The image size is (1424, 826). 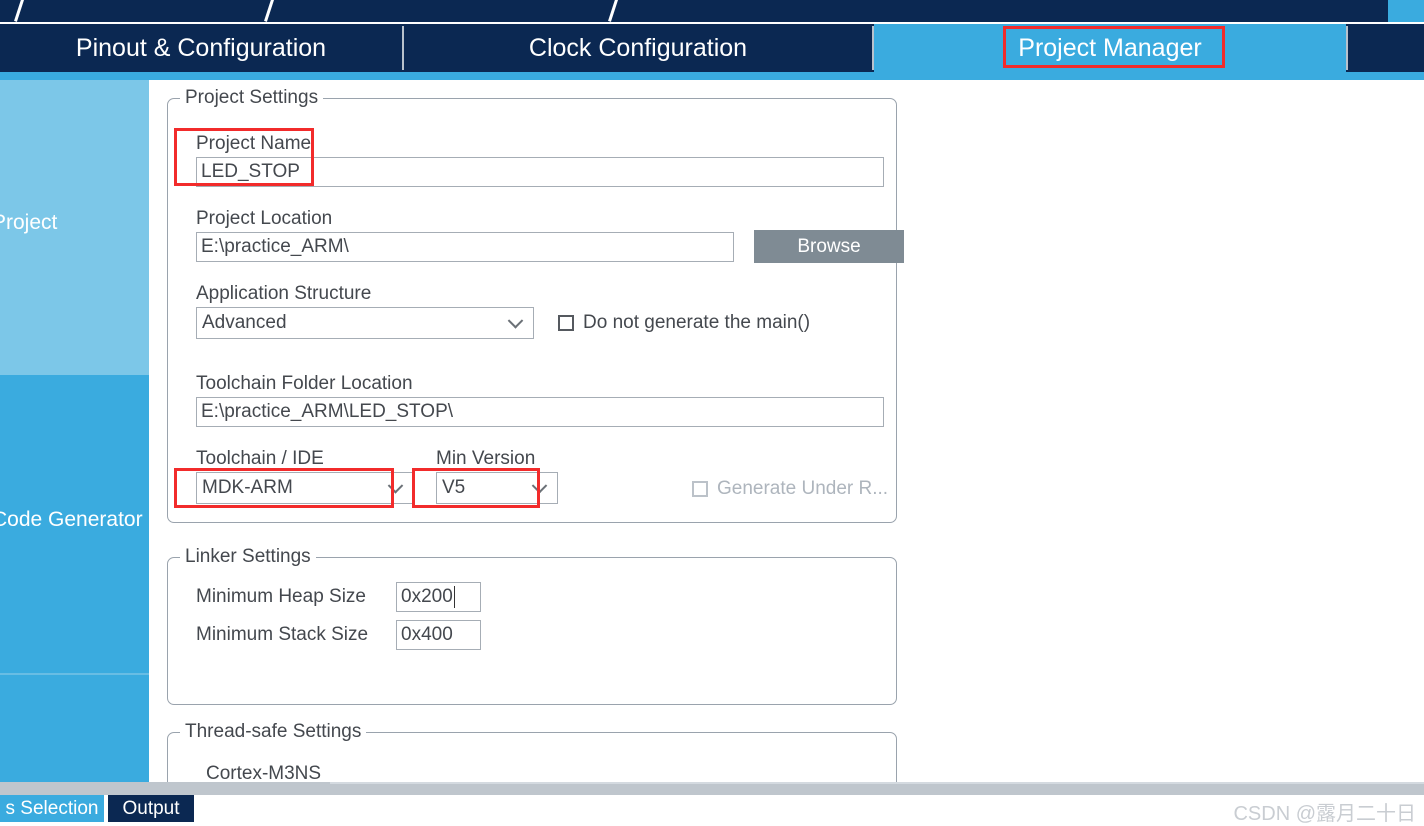 I want to click on scrollbar-thumb, so click(x=165, y=788).